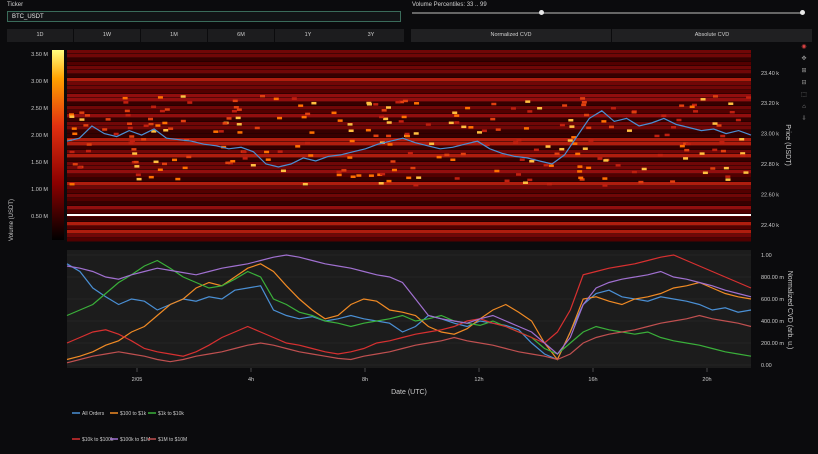  What do you see at coordinates (770, 165) in the screenshot?
I see `price-tick: 22.80 k` at bounding box center [770, 165].